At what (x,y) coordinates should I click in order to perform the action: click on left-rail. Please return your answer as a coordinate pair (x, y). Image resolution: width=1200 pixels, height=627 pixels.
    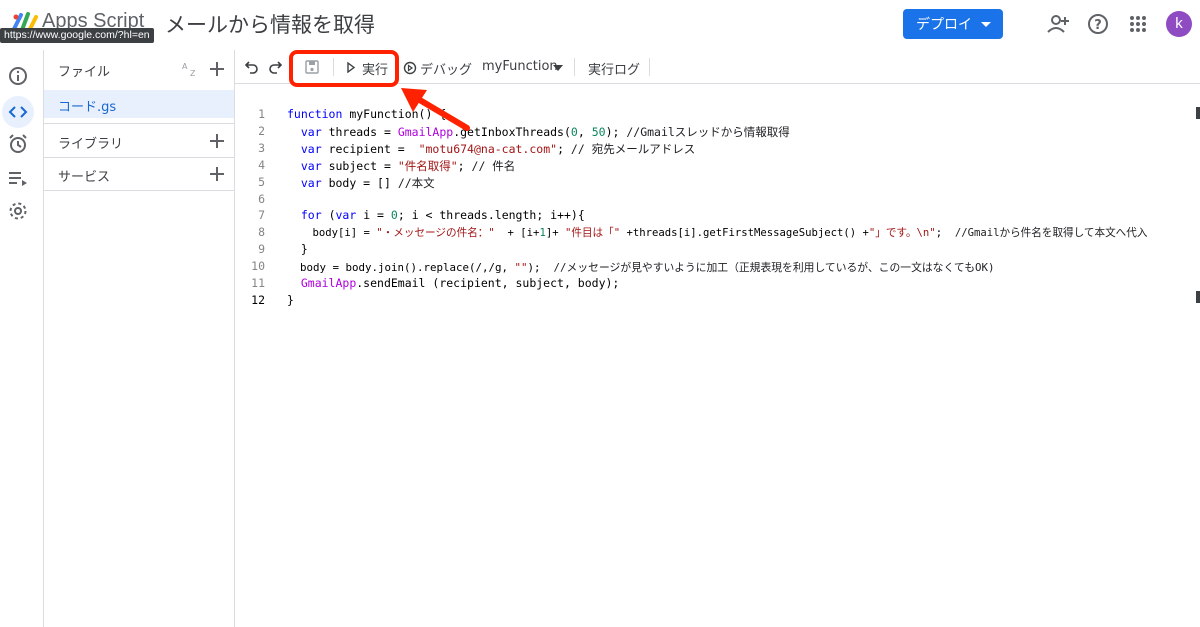
    Looking at the image, I should click on (22, 338).